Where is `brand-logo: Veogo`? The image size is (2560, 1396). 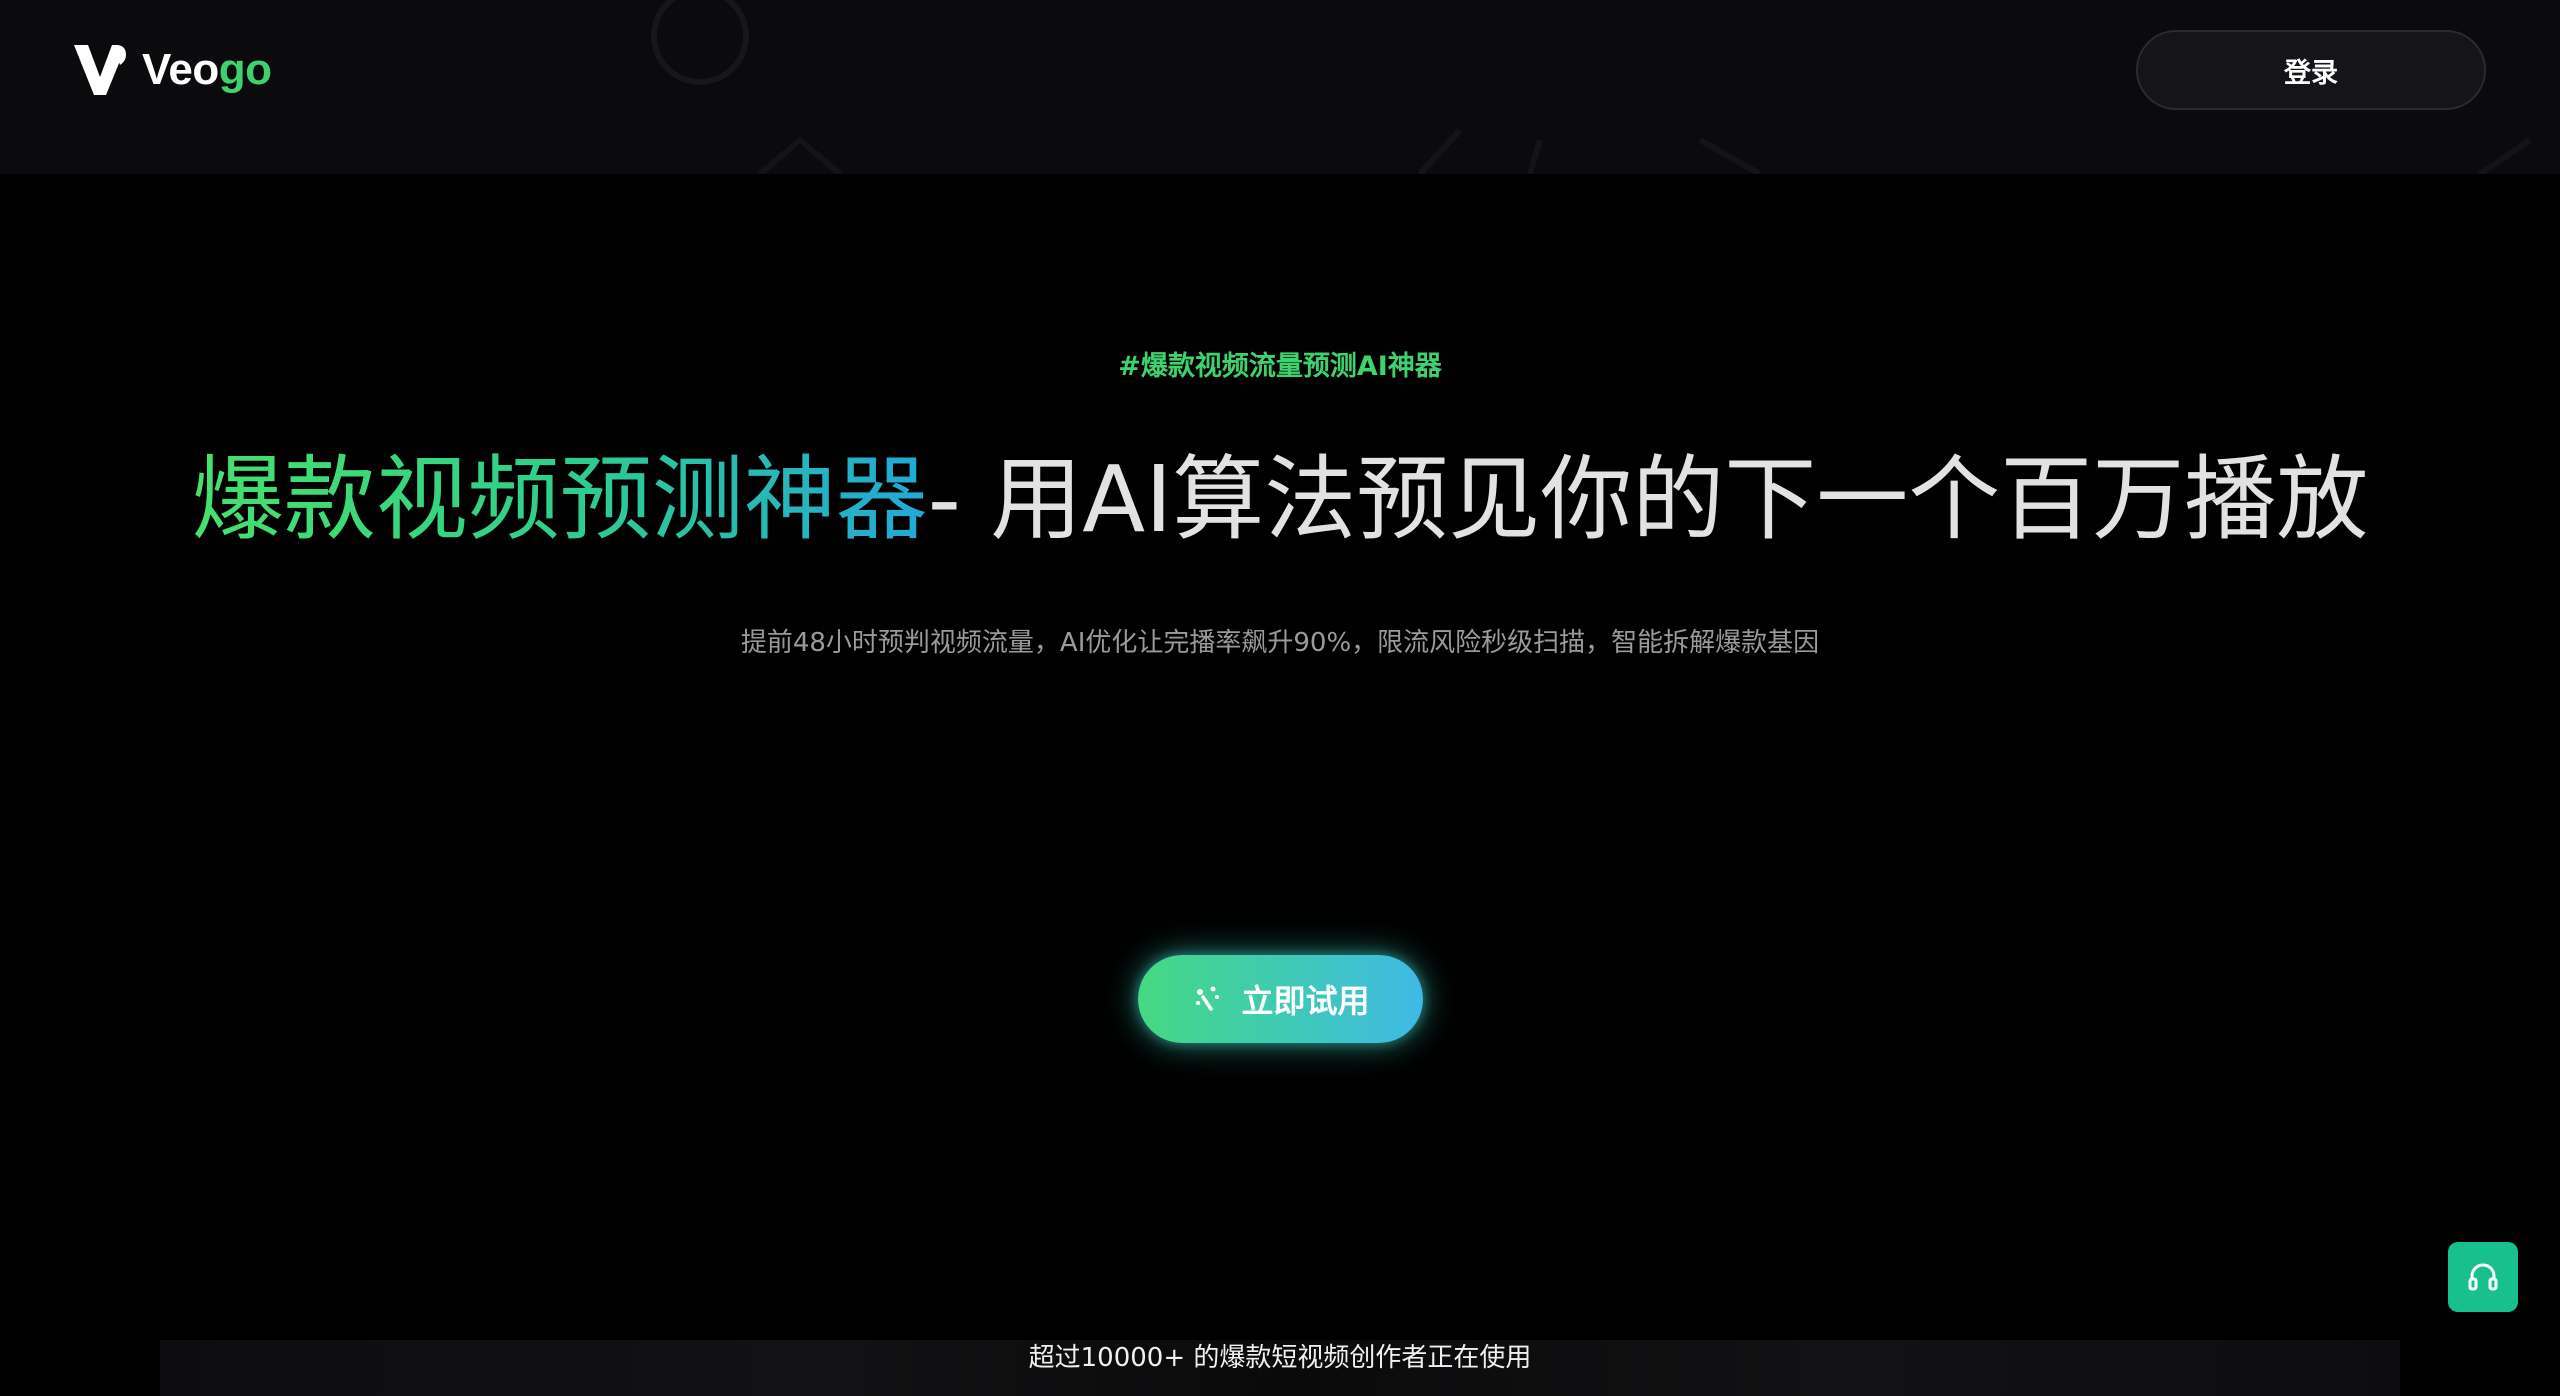
brand-logo: Veogo is located at coordinates (172, 70).